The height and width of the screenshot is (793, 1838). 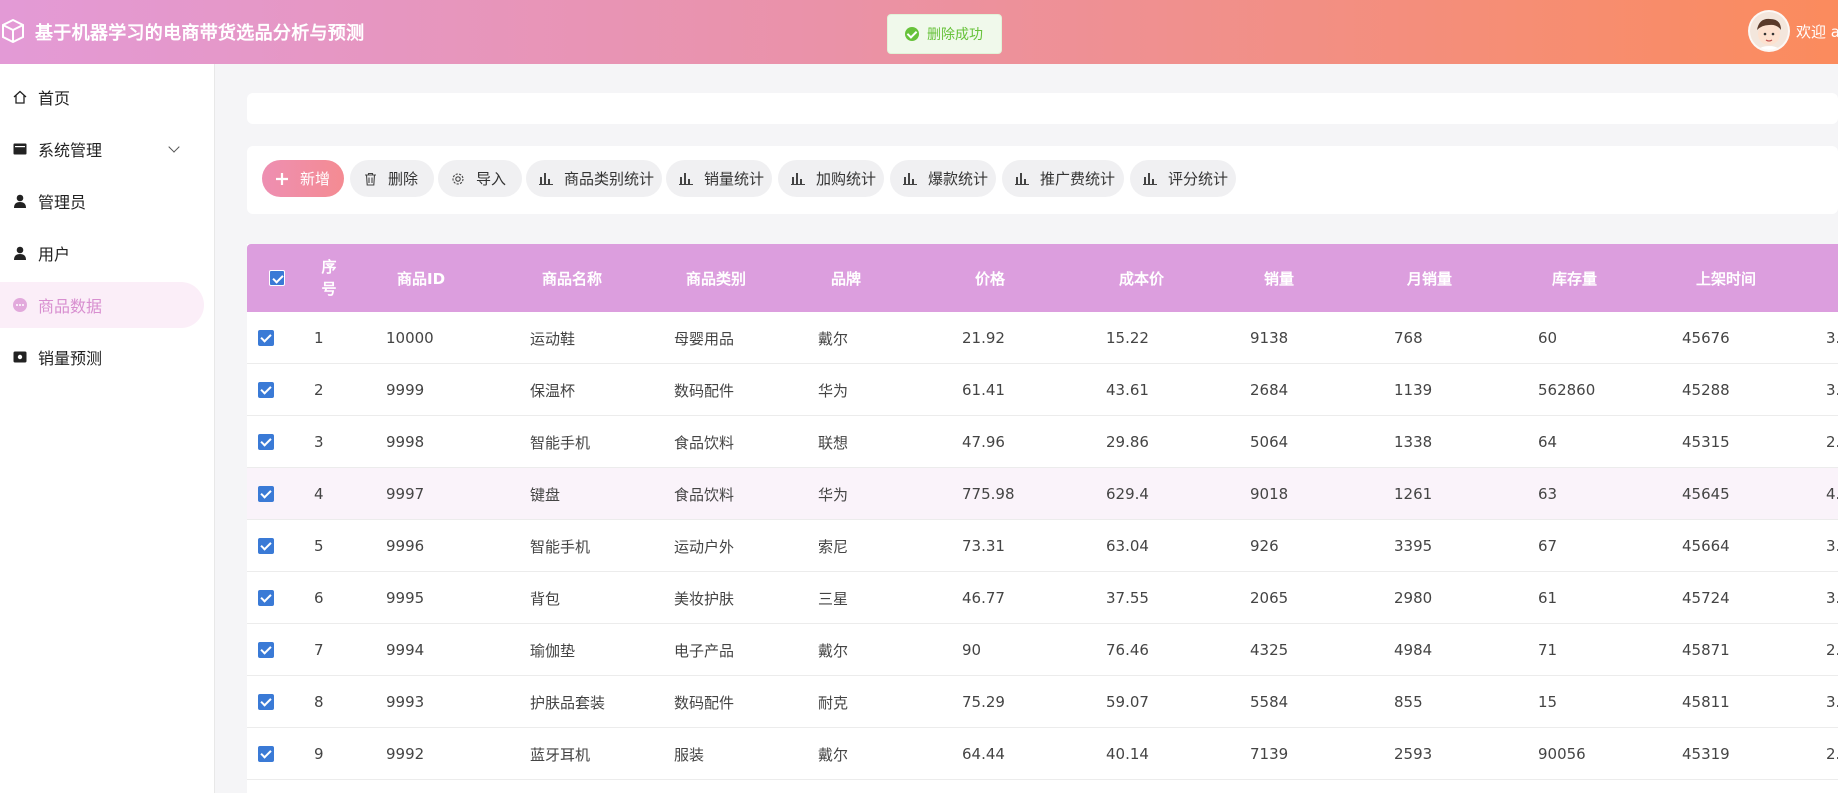 What do you see at coordinates (1127, 494) in the screenshot?
I see `cell-cost: 629.4` at bounding box center [1127, 494].